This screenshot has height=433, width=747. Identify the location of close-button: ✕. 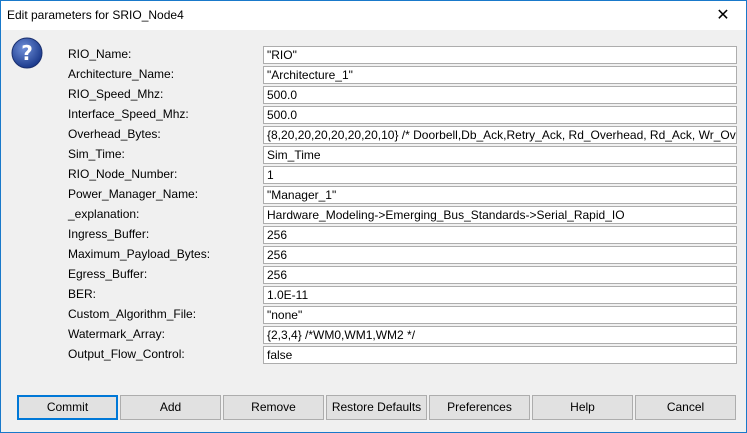
(723, 15).